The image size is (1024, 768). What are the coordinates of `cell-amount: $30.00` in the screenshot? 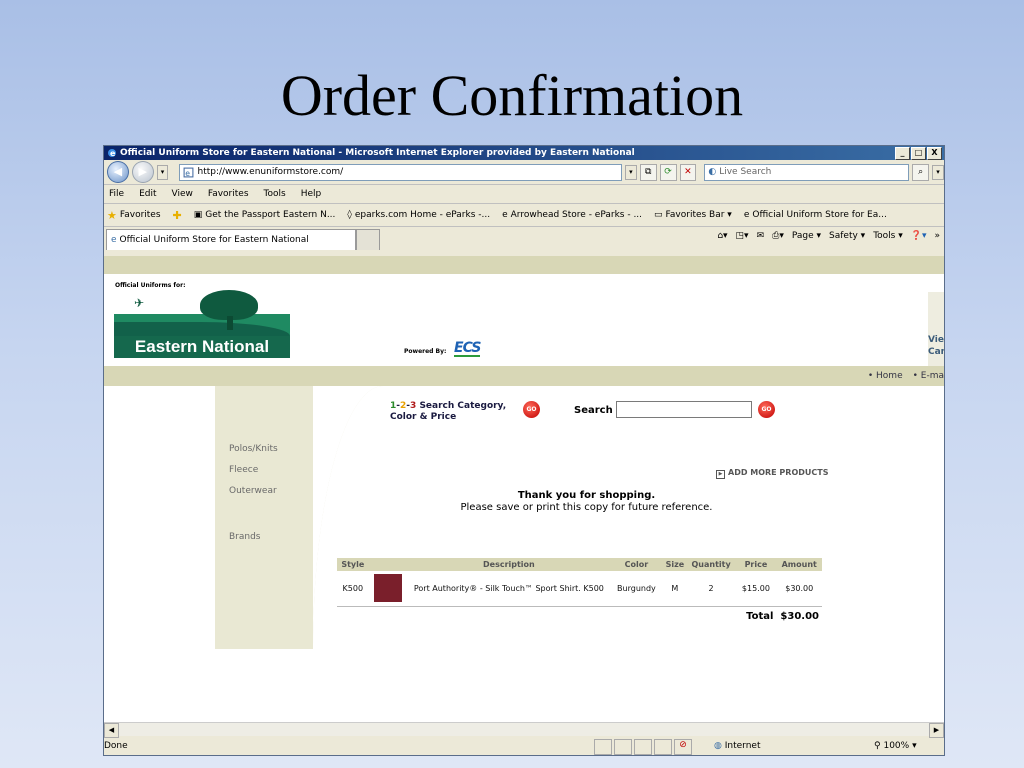 It's located at (799, 588).